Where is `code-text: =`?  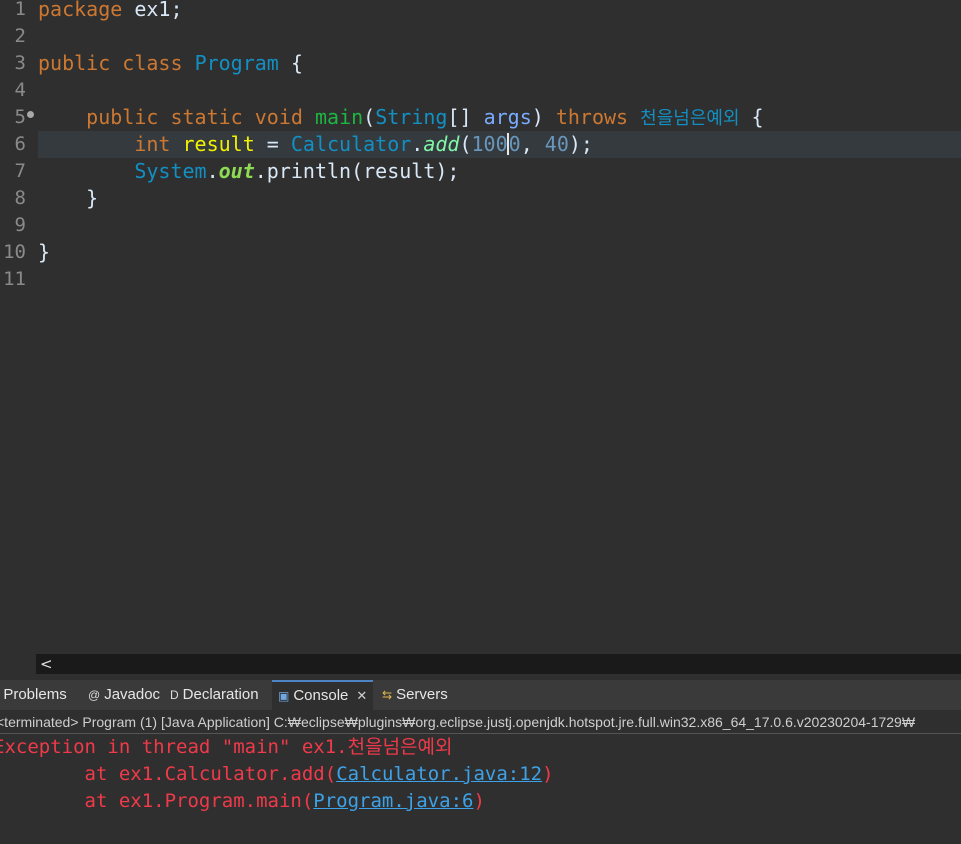
code-text: = is located at coordinates (272, 144).